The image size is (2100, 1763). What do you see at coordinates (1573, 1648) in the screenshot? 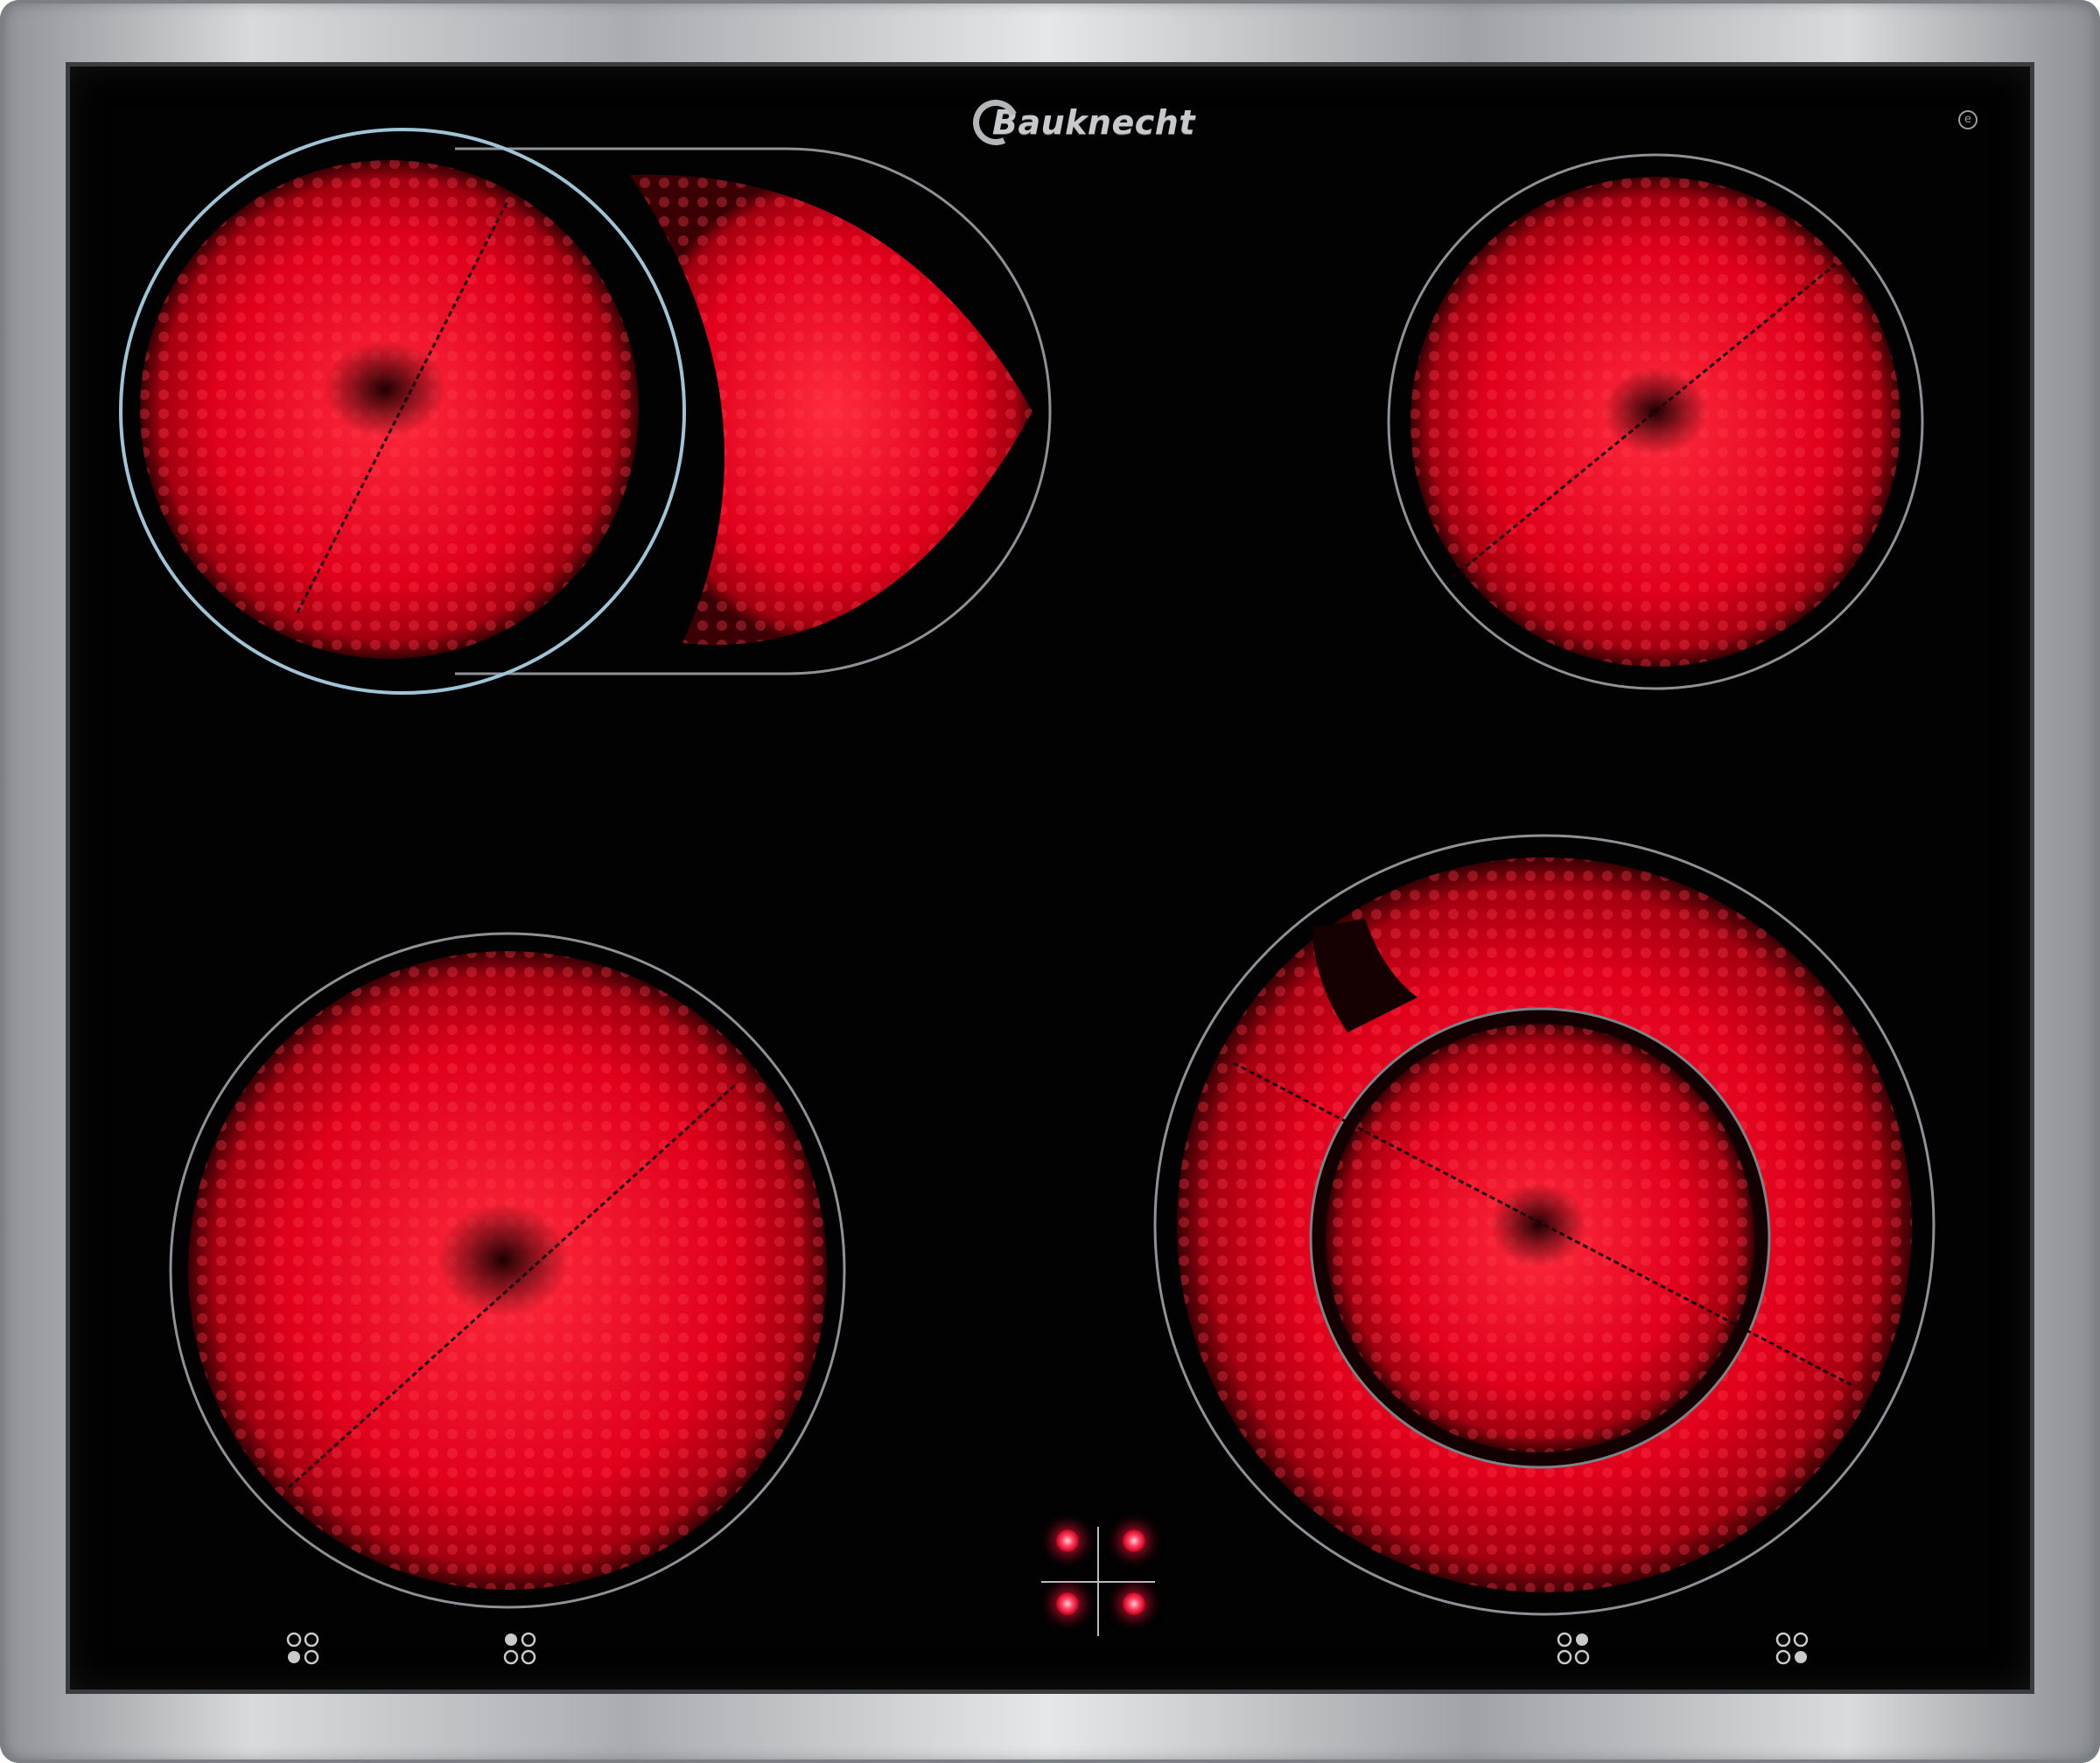
I see `zone-position-icon-rear-right` at bounding box center [1573, 1648].